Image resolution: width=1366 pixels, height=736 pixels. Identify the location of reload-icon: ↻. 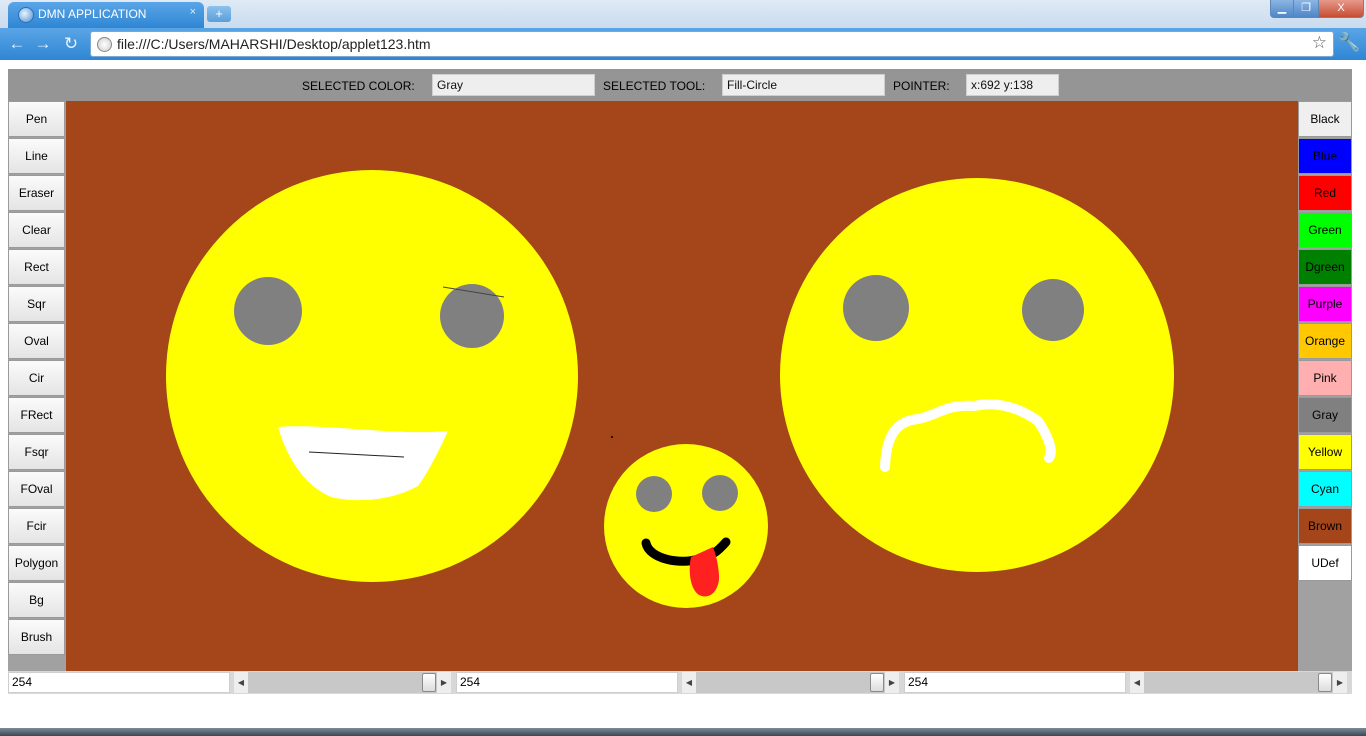
(71, 44).